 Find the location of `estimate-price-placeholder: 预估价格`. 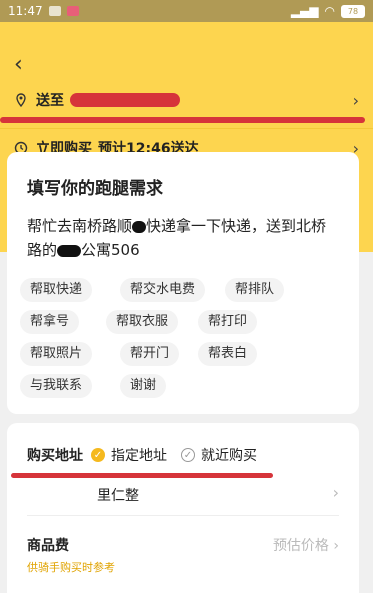

estimate-price-placeholder: 预估价格 is located at coordinates (300, 546).